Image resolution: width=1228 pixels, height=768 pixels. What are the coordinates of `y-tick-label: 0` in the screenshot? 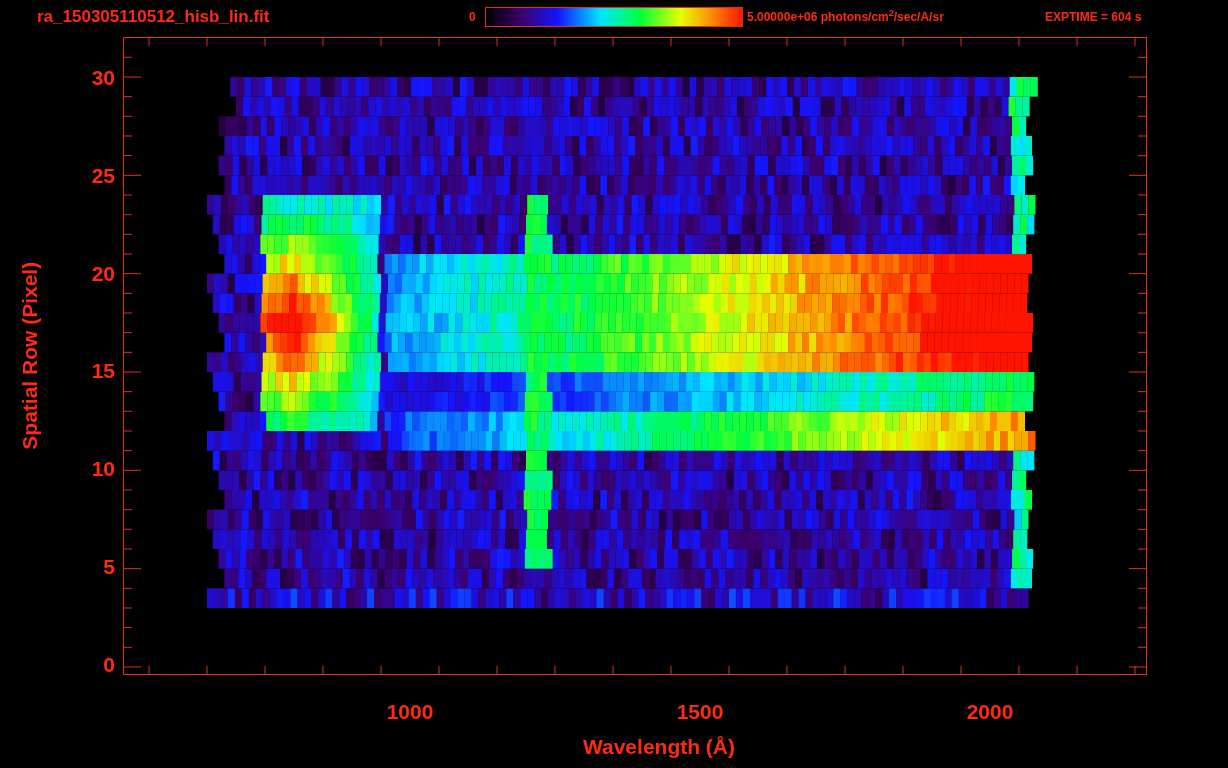 It's located at (109, 664).